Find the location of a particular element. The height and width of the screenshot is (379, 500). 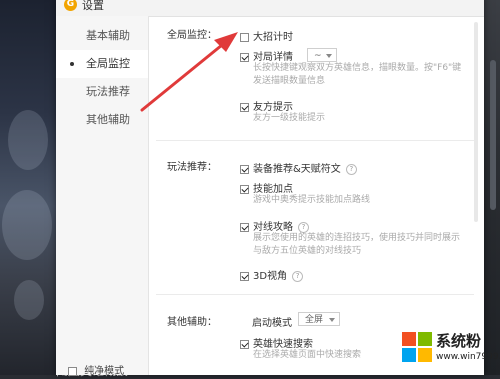

windows-logo-icon is located at coordinates (417, 347).